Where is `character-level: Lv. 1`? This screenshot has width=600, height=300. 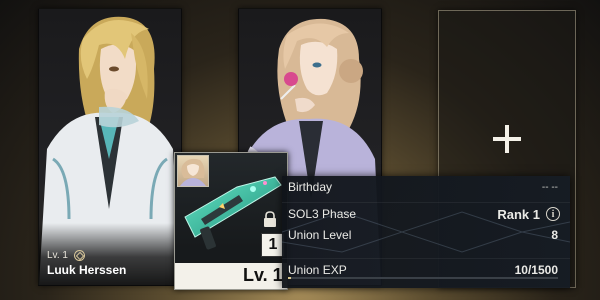 character-level: Lv. 1 is located at coordinates (57, 255).